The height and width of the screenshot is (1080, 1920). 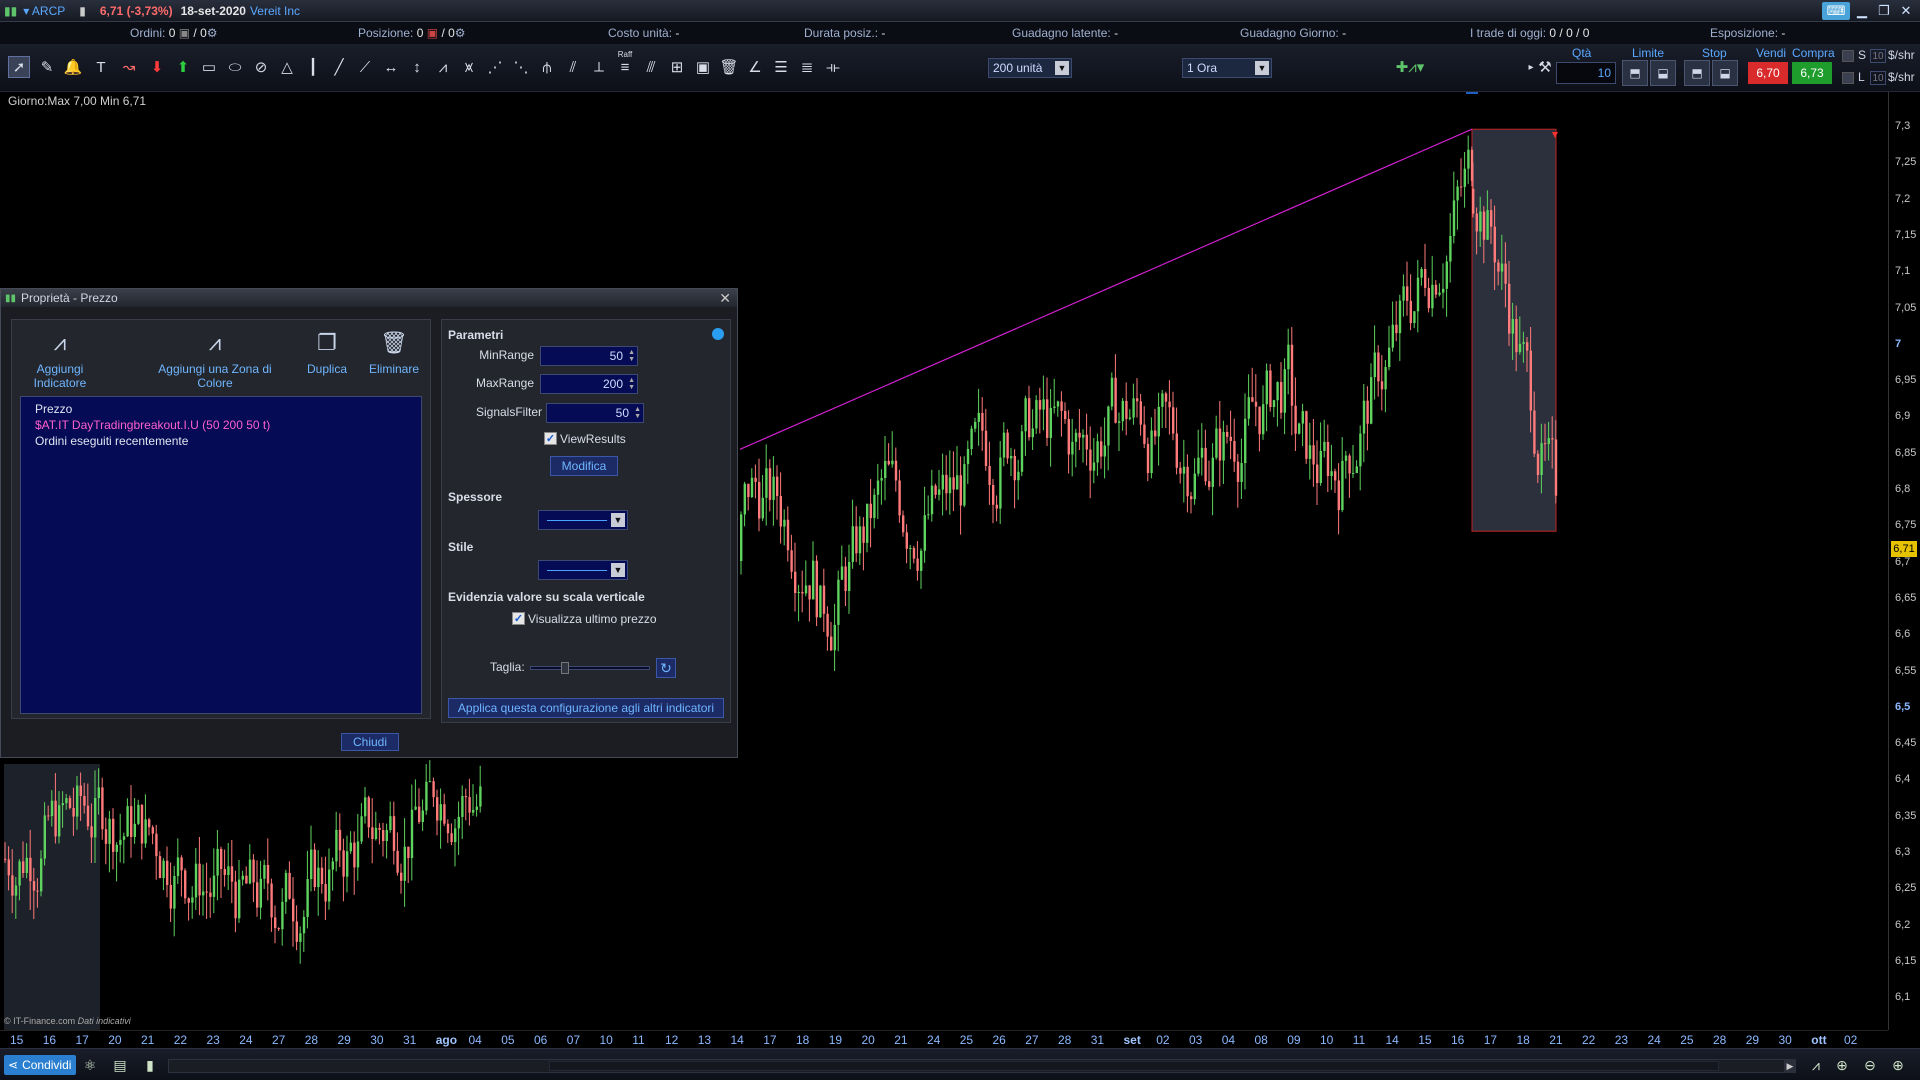 I want to click on minimize-icon: ▁, so click(x=1862, y=11).